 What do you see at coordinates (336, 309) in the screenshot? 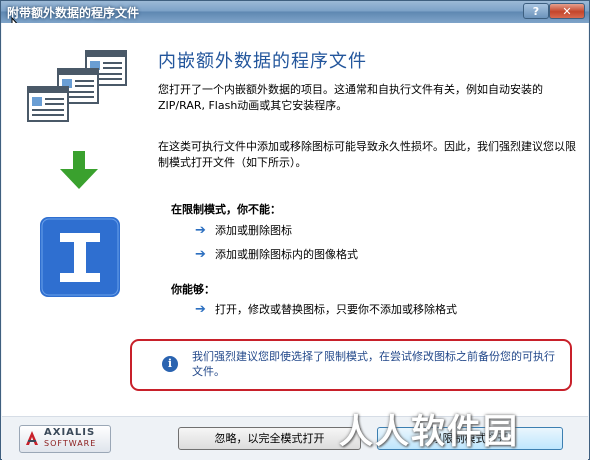
I see `list-item-label: 打开，修改或替换图标，只要你不添加或移除格式` at bounding box center [336, 309].